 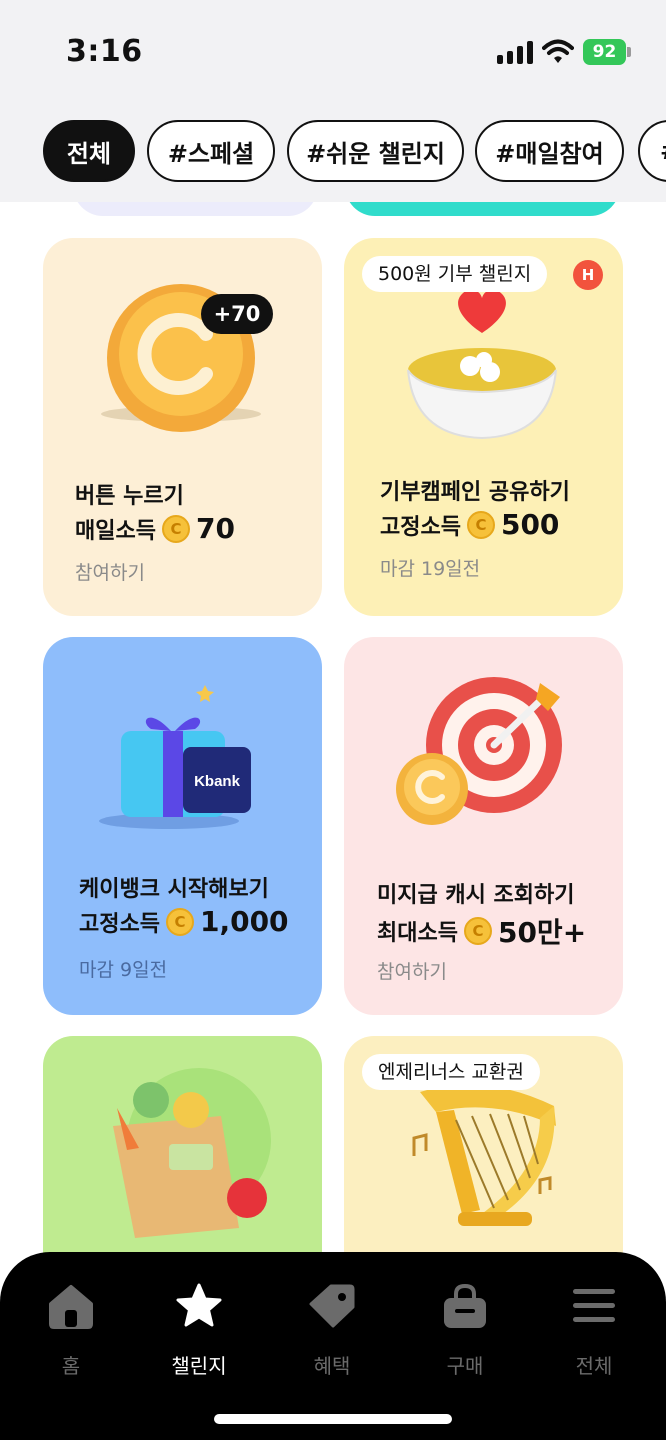 I want to click on filter-chip-all: 전체, so click(x=89, y=151).